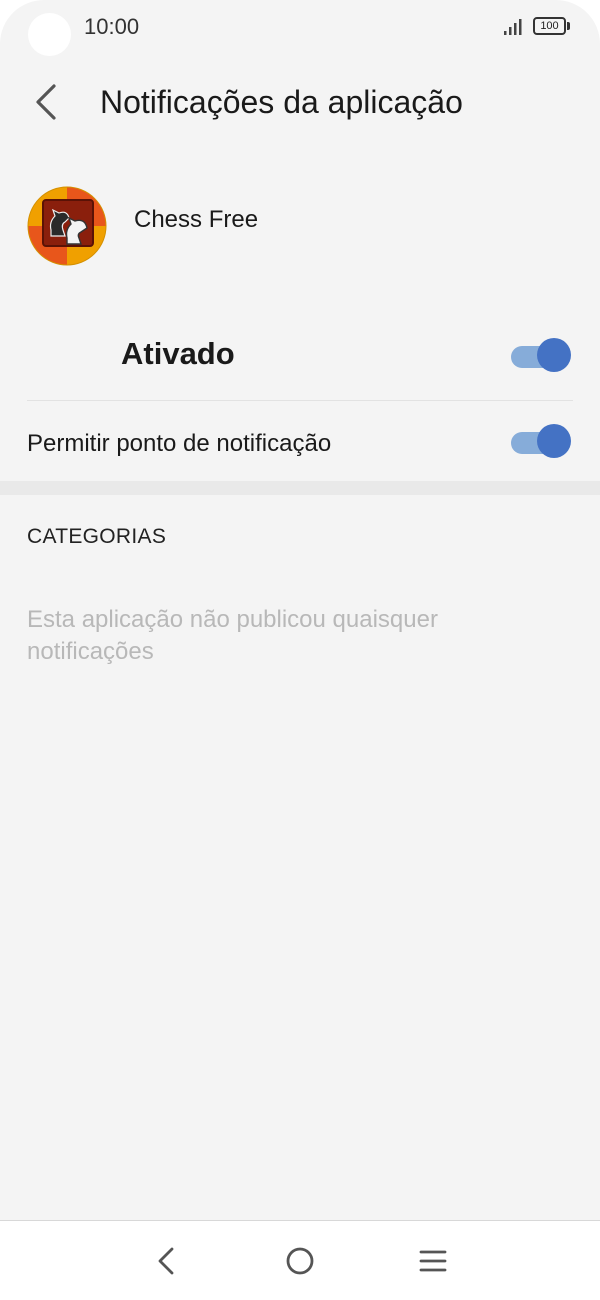 Image resolution: width=600 pixels, height=1300 pixels. I want to click on navigation-bar, so click(300, 1260).